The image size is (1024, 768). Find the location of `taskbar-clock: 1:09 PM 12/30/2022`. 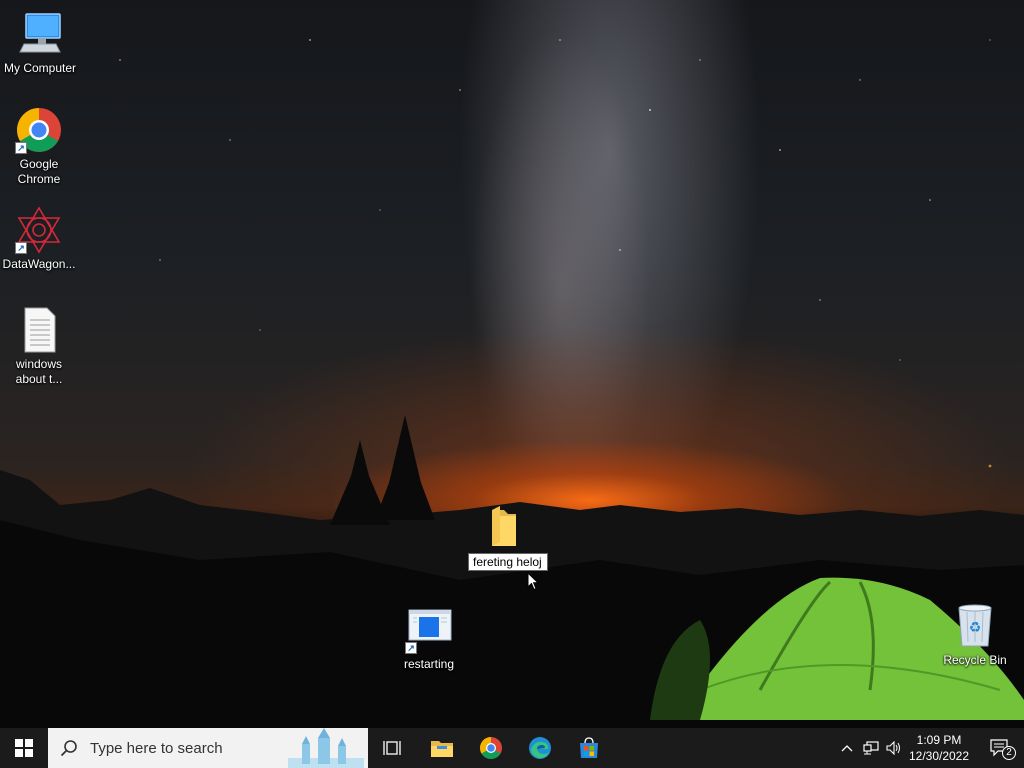

taskbar-clock: 1:09 PM 12/30/2022 is located at coordinates (939, 748).